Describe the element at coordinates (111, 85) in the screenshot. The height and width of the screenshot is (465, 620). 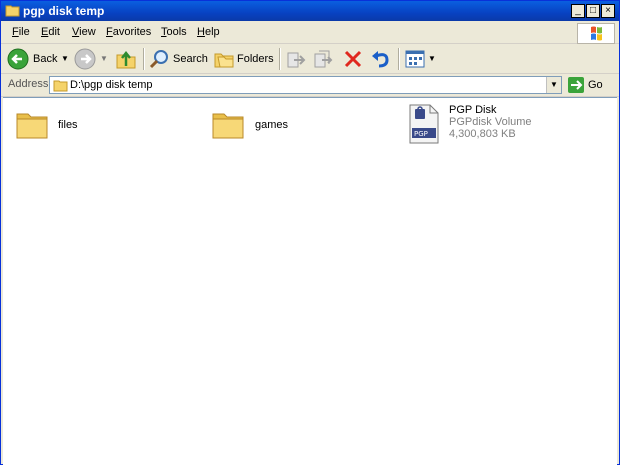
I see `address-value: D:\pgp disk temp` at that location.